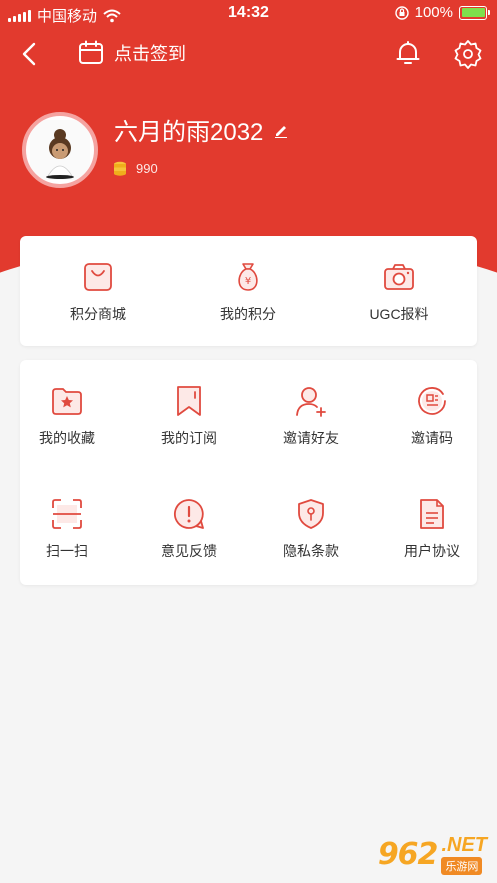 Image resolution: width=497 pixels, height=883 pixels. I want to click on menu-item-invite-friends: 邀请好友, so click(311, 416).